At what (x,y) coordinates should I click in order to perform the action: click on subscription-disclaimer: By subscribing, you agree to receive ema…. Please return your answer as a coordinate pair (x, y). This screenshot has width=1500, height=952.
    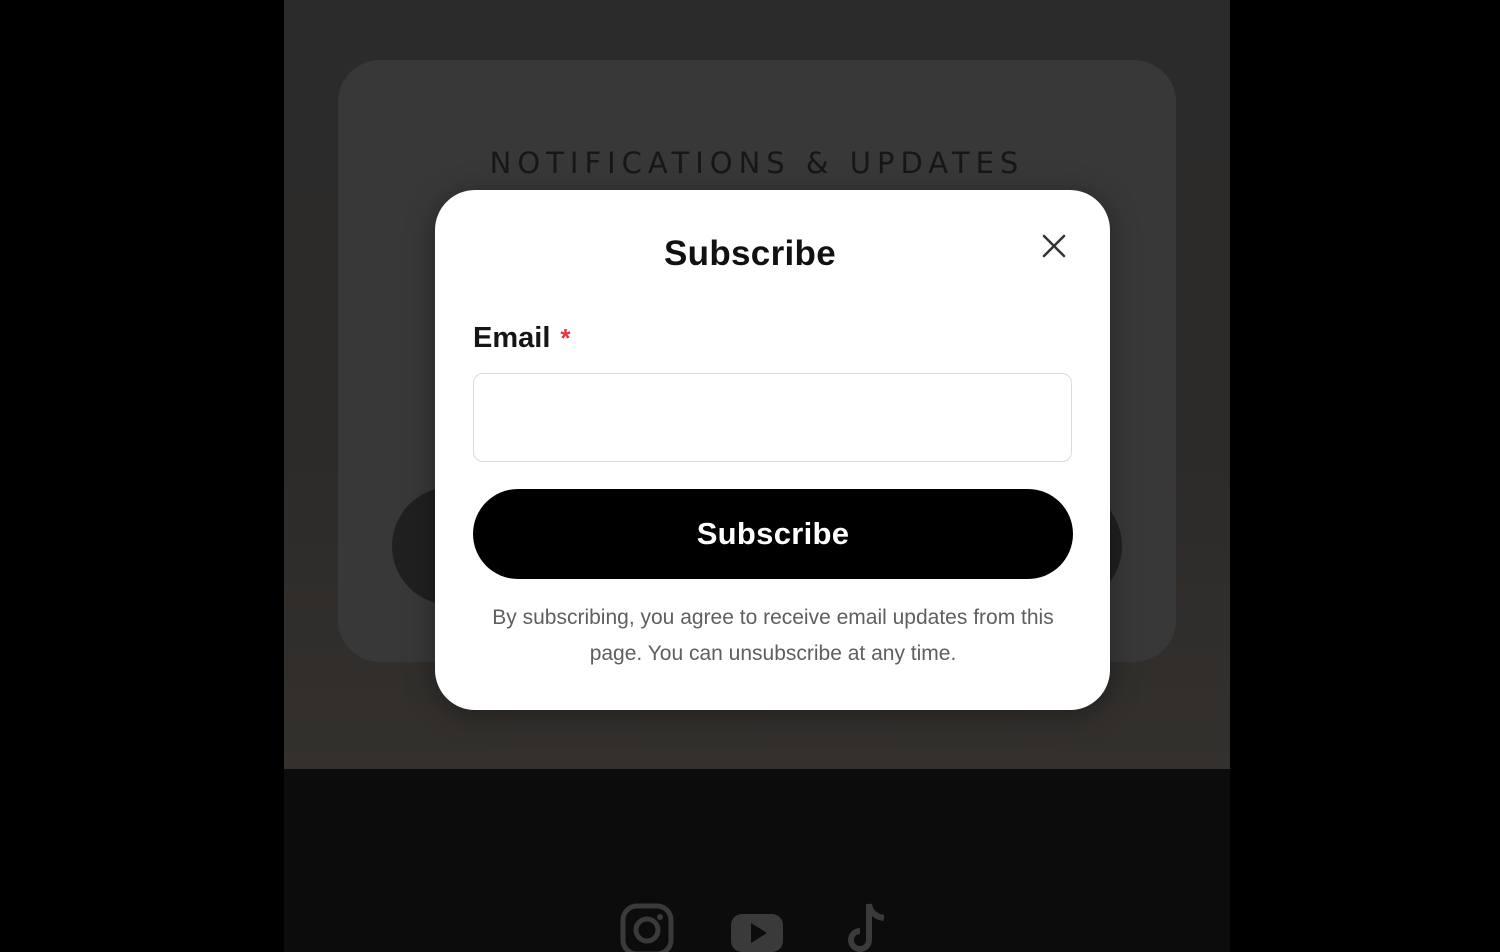
    Looking at the image, I should click on (773, 635).